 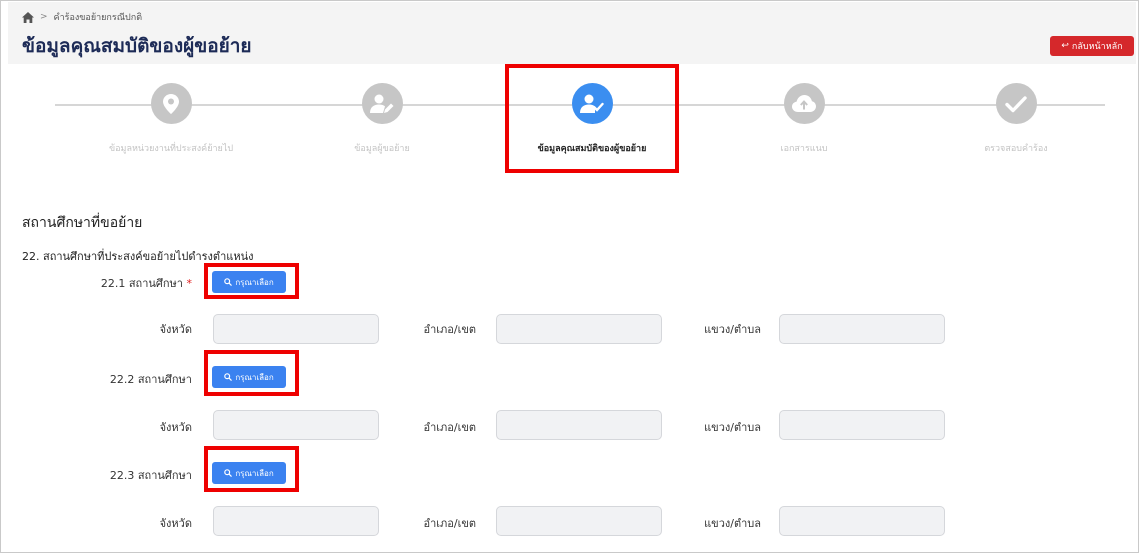 I want to click on step-label: ข้อมูลหน่วยงานที่ประสงค์ย้ายไป, so click(x=171, y=149).